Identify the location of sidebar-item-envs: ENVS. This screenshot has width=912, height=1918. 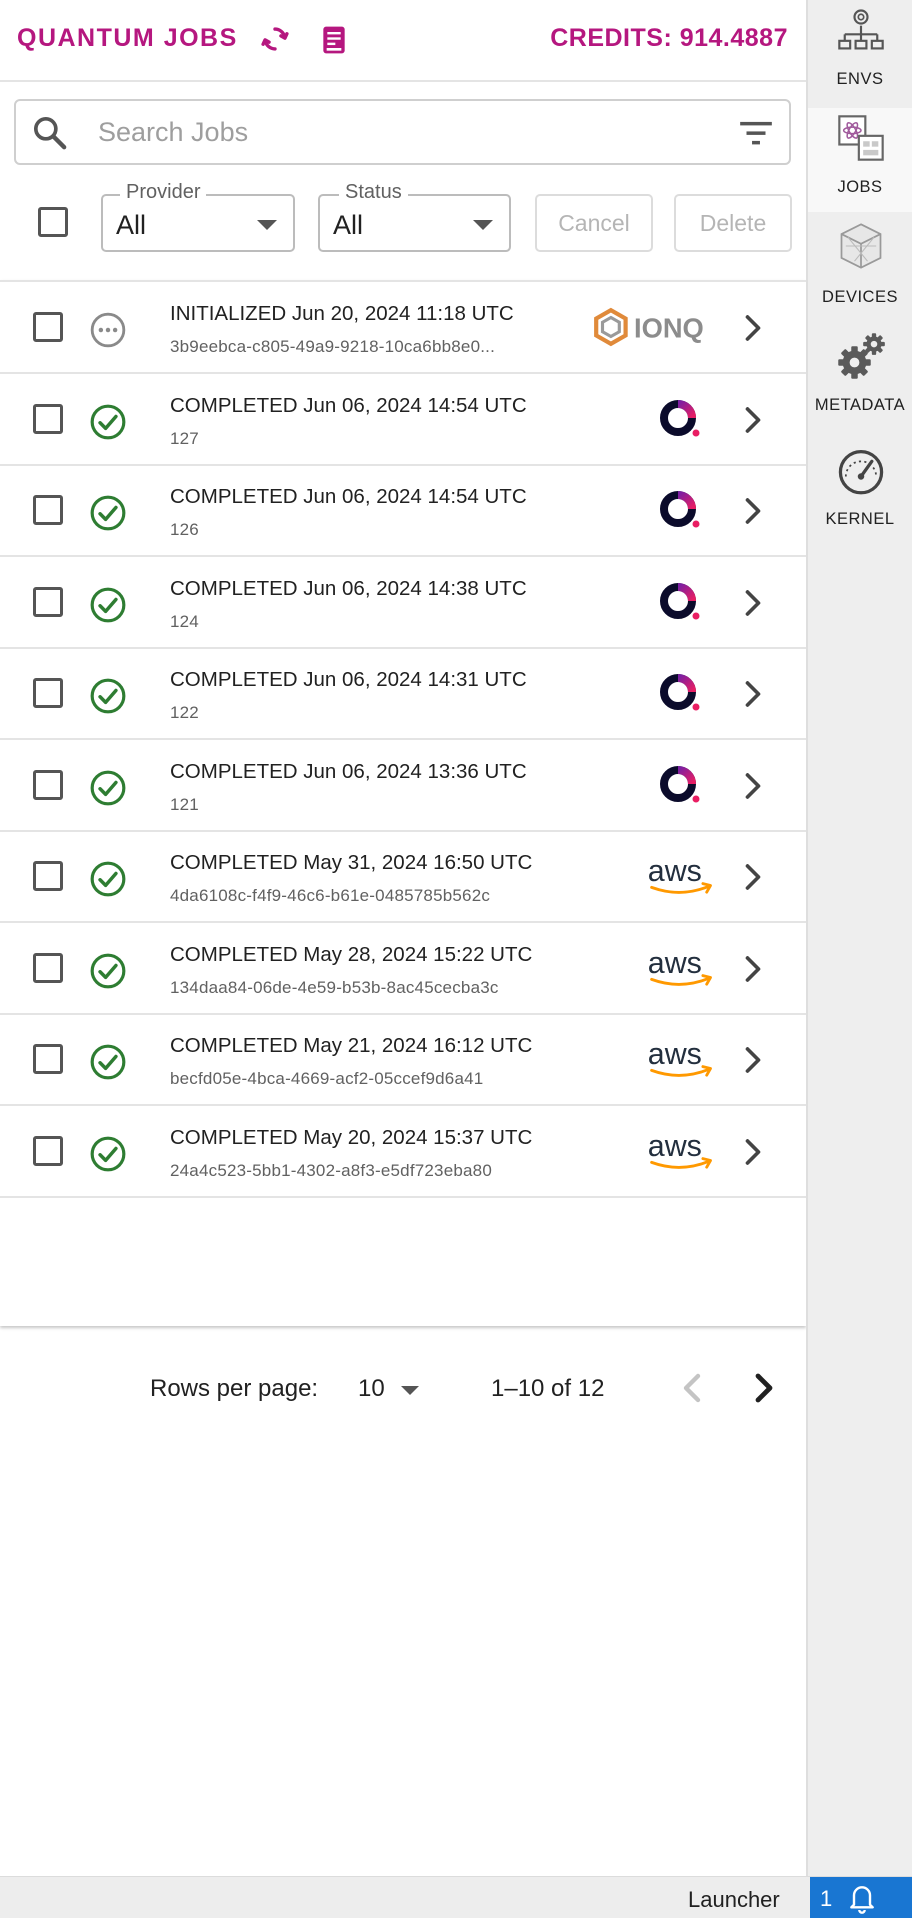
(860, 52).